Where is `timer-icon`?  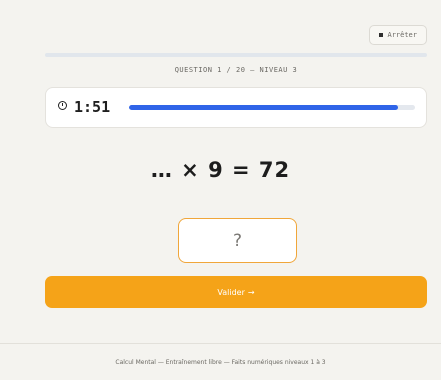 timer-icon is located at coordinates (62, 105).